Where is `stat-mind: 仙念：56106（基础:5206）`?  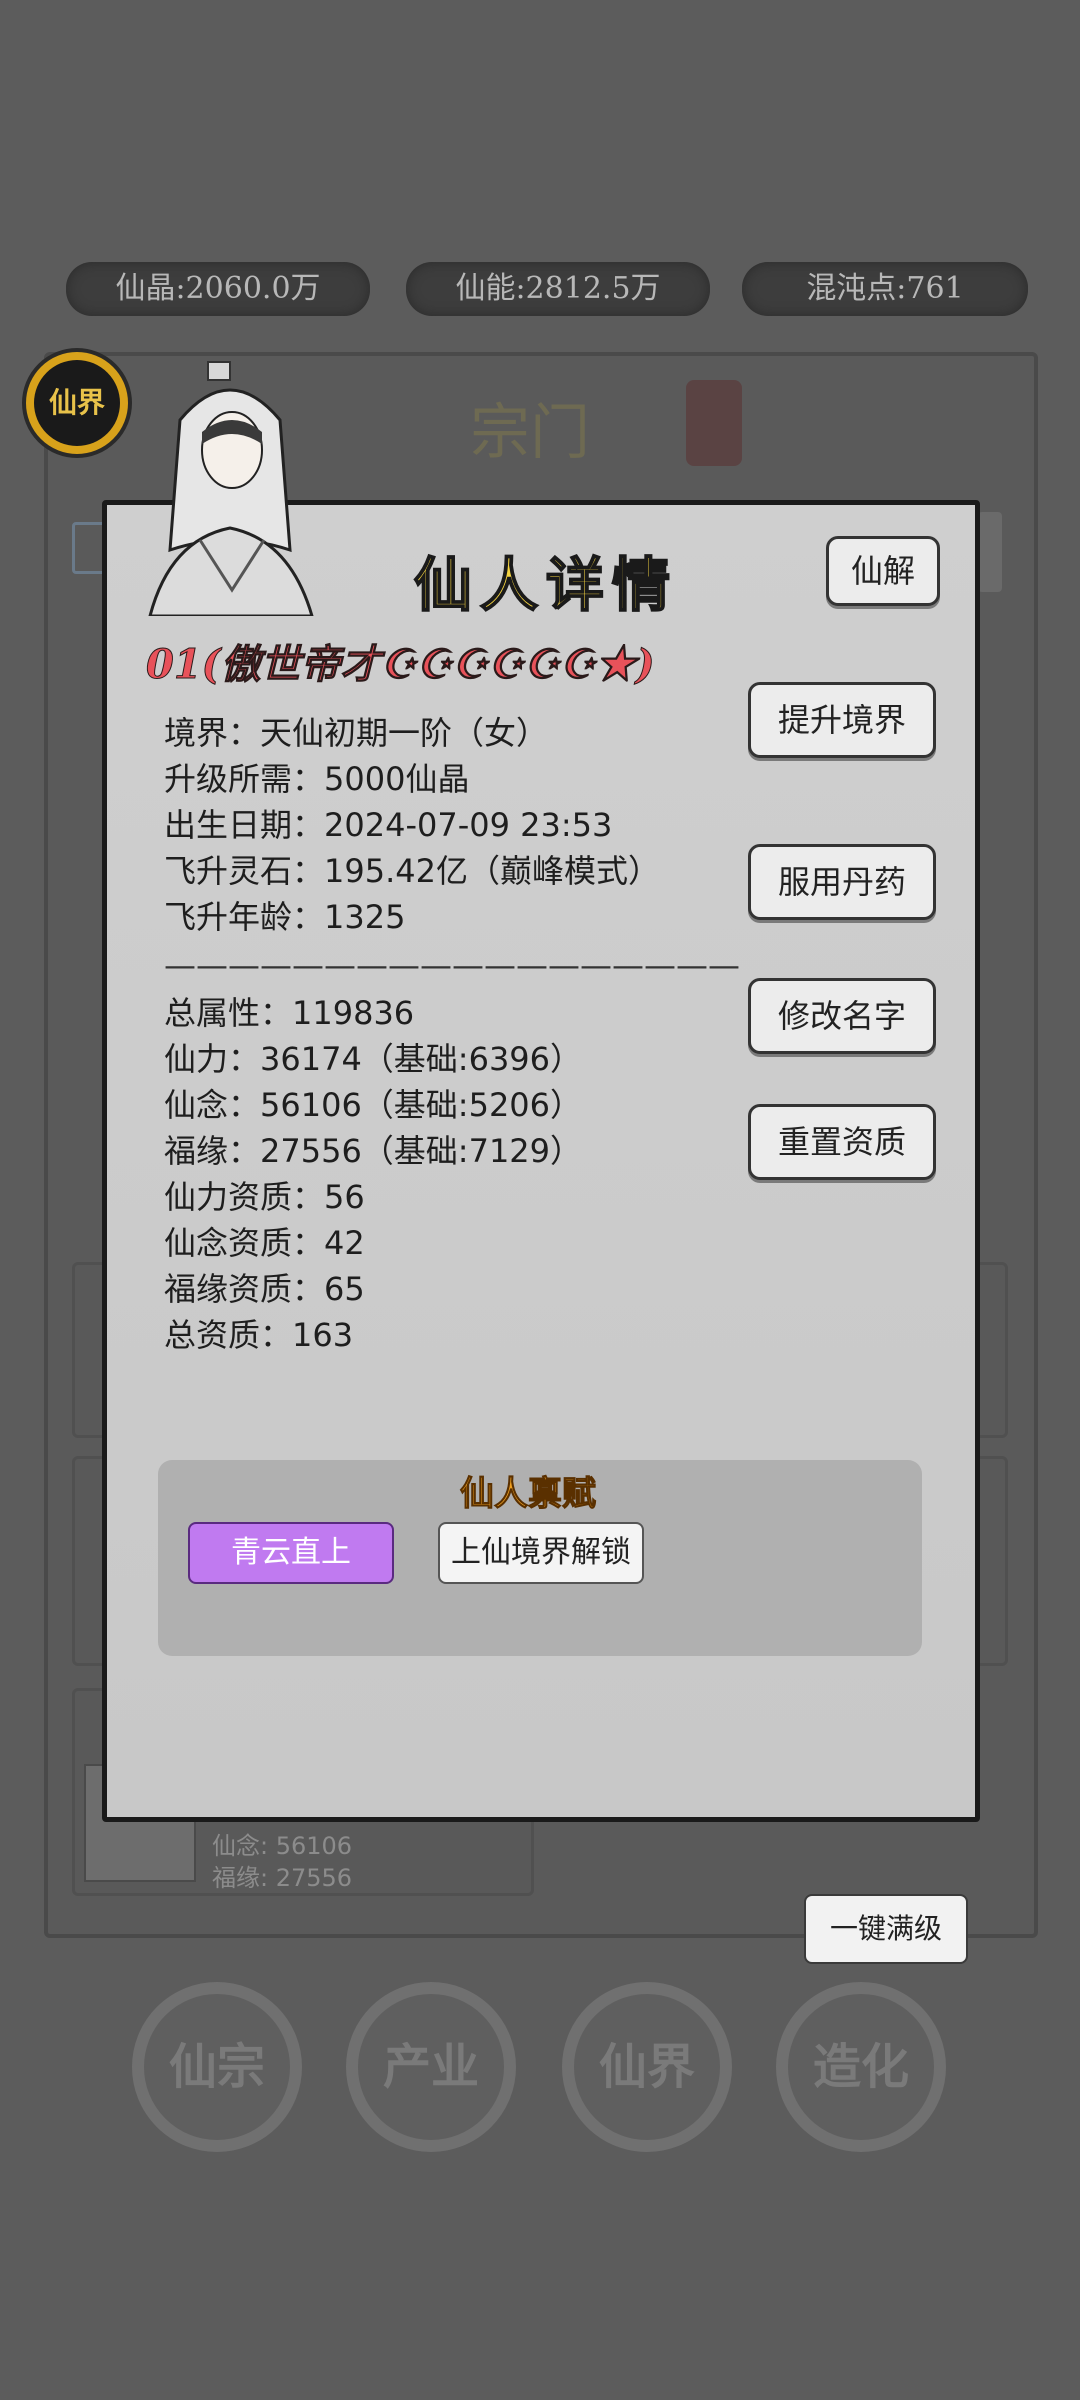 stat-mind: 仙念：56106（基础:5206） is located at coordinates (373, 1105).